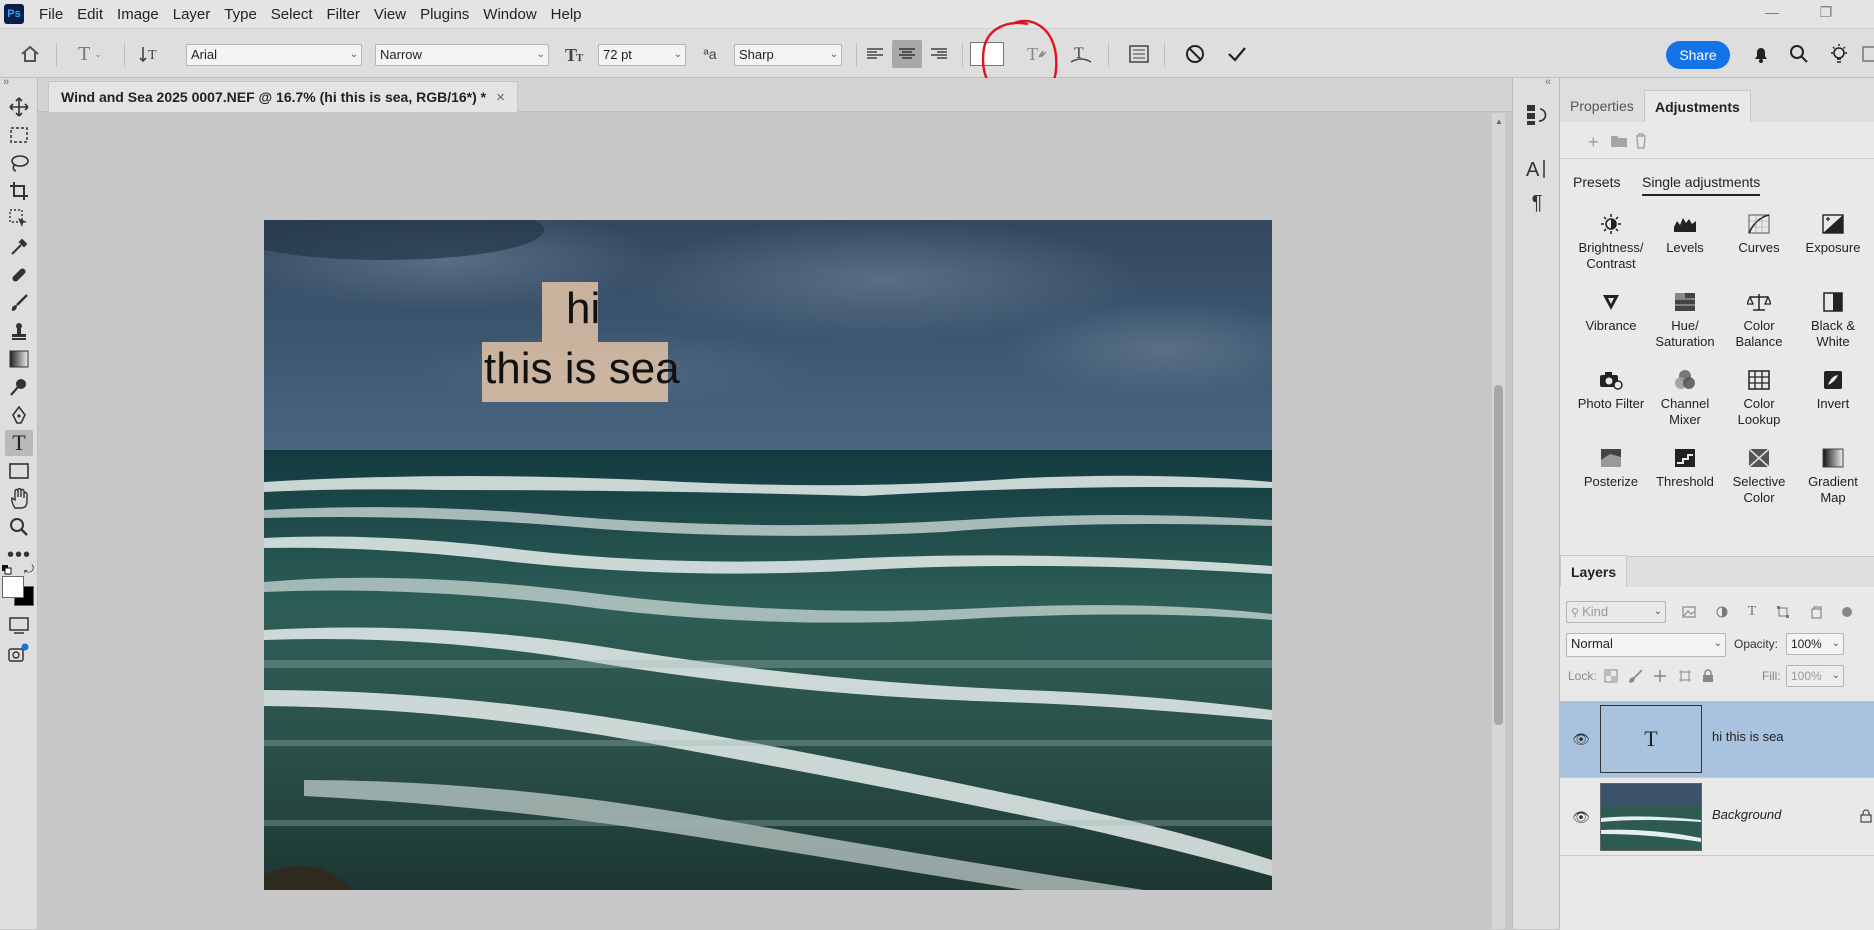 The height and width of the screenshot is (930, 1874). What do you see at coordinates (19, 135) in the screenshot?
I see `marquee-tool-icon` at bounding box center [19, 135].